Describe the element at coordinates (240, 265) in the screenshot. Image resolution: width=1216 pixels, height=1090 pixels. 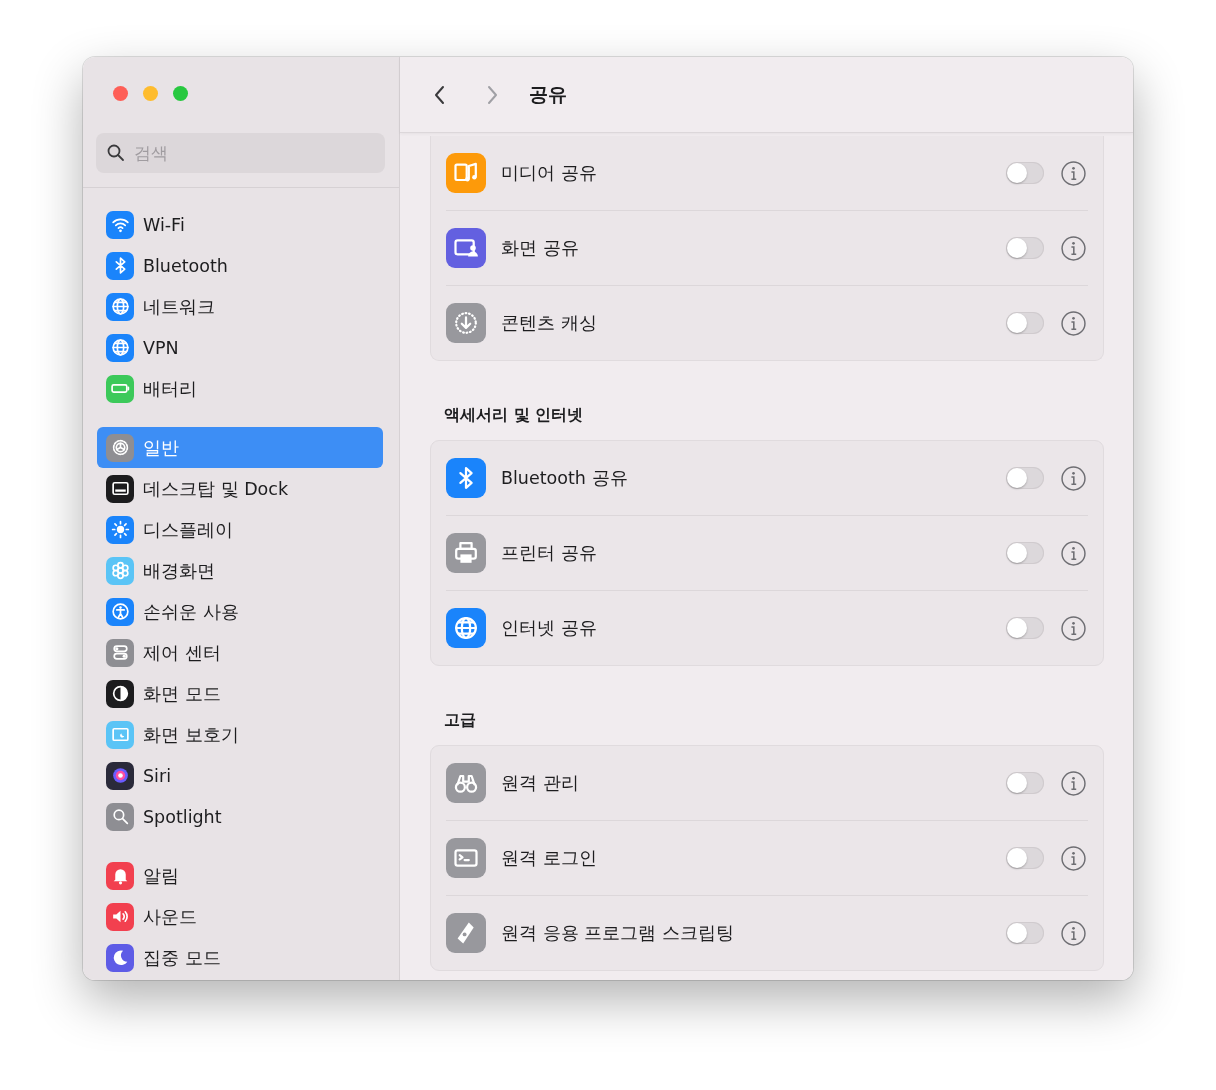
I see `sidebar-item: Bluetooth` at that location.